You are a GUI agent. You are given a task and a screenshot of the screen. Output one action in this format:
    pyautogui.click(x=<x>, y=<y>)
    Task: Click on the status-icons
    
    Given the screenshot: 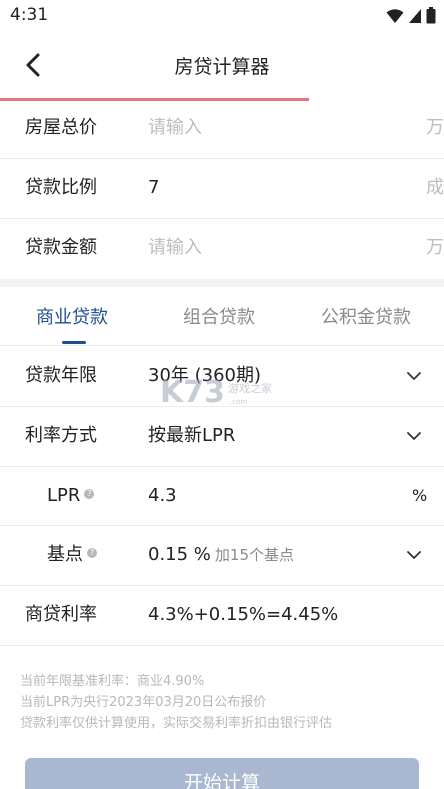 What is the action you would take?
    pyautogui.click(x=411, y=15)
    